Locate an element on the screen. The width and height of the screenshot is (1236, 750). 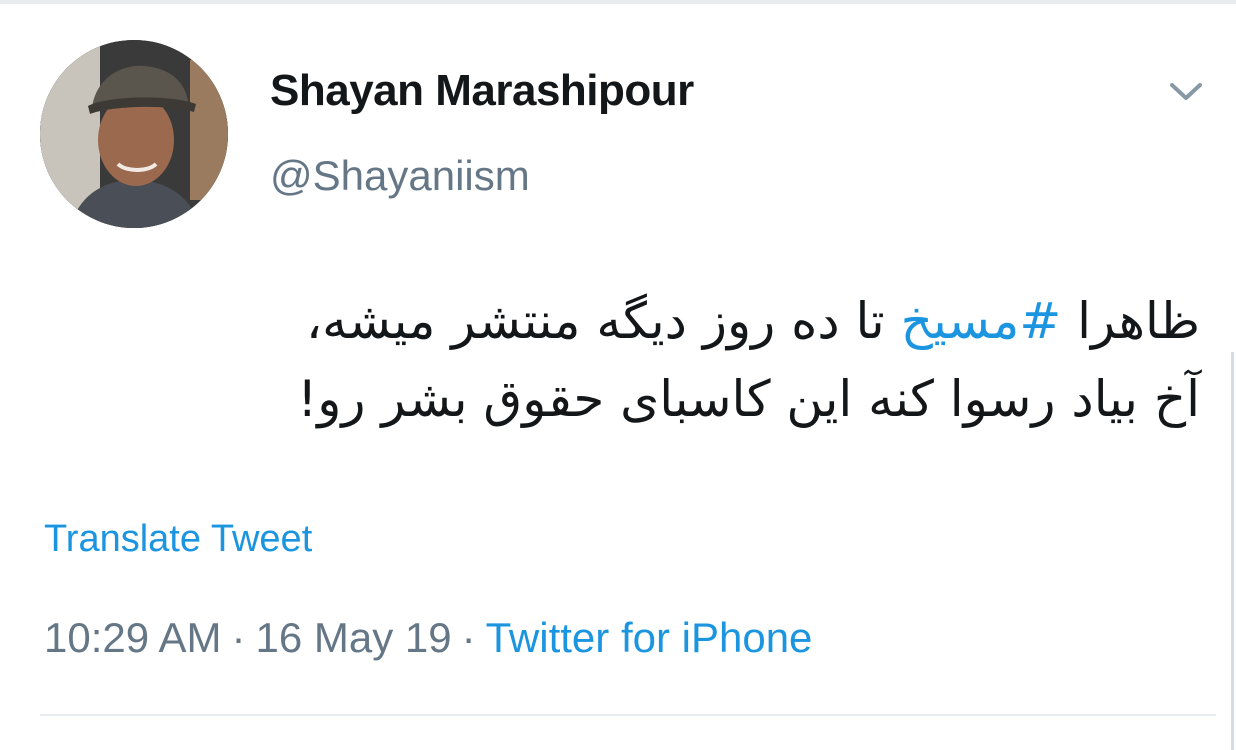
tweet-text-line-1: ظاهرا #مسیخ تا ده روز دیگه منتشر میشه، is located at coordinates (620, 321).